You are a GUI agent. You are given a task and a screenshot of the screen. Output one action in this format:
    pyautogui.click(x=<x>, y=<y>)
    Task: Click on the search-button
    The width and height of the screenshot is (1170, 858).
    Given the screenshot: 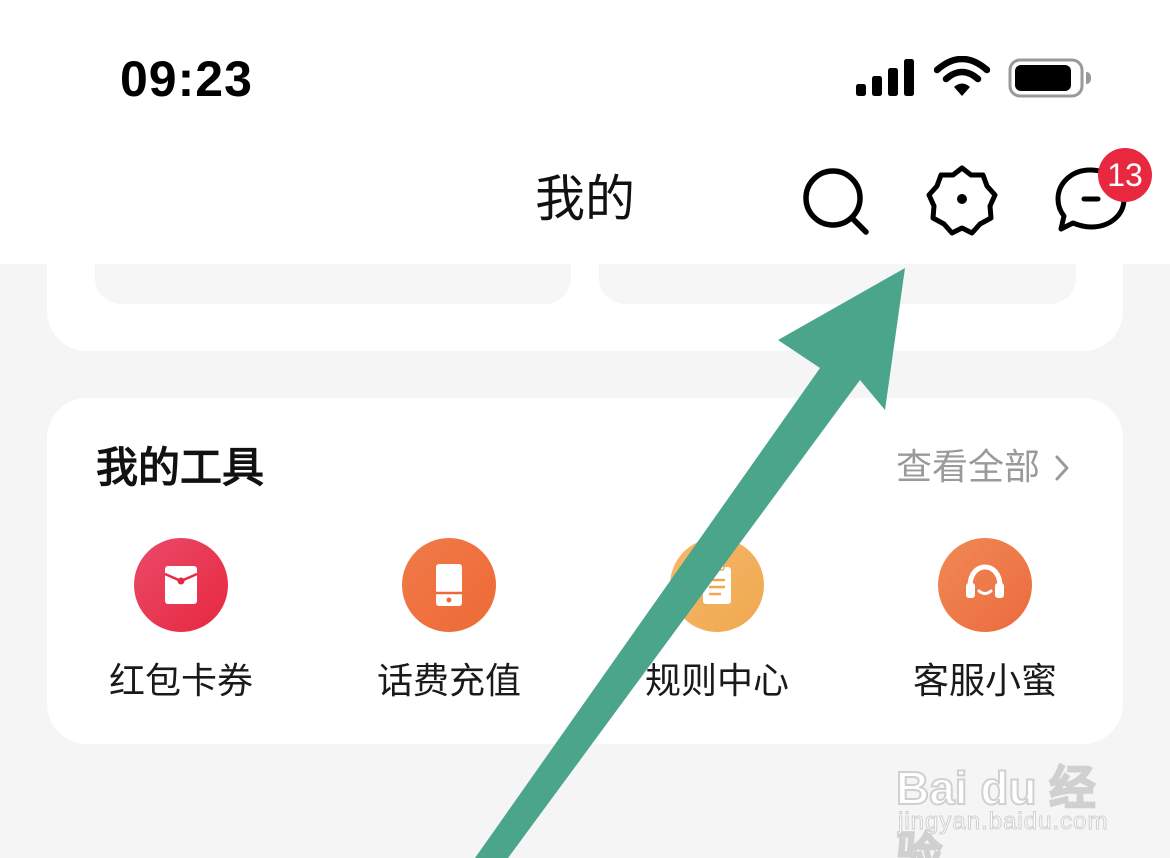 What is the action you would take?
    pyautogui.click(x=836, y=202)
    